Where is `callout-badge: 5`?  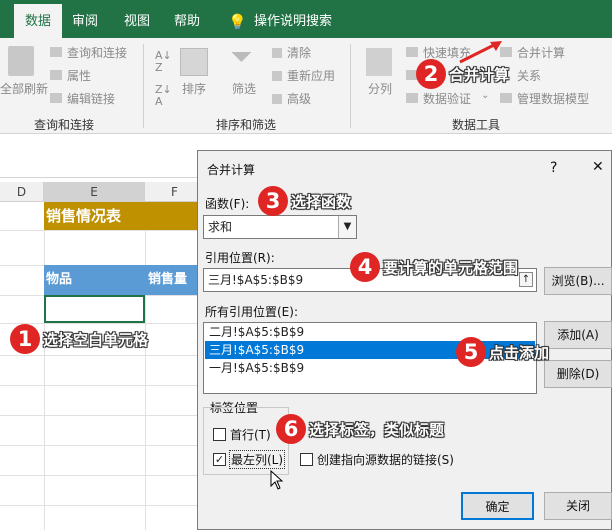 callout-badge: 5 is located at coordinates (471, 352).